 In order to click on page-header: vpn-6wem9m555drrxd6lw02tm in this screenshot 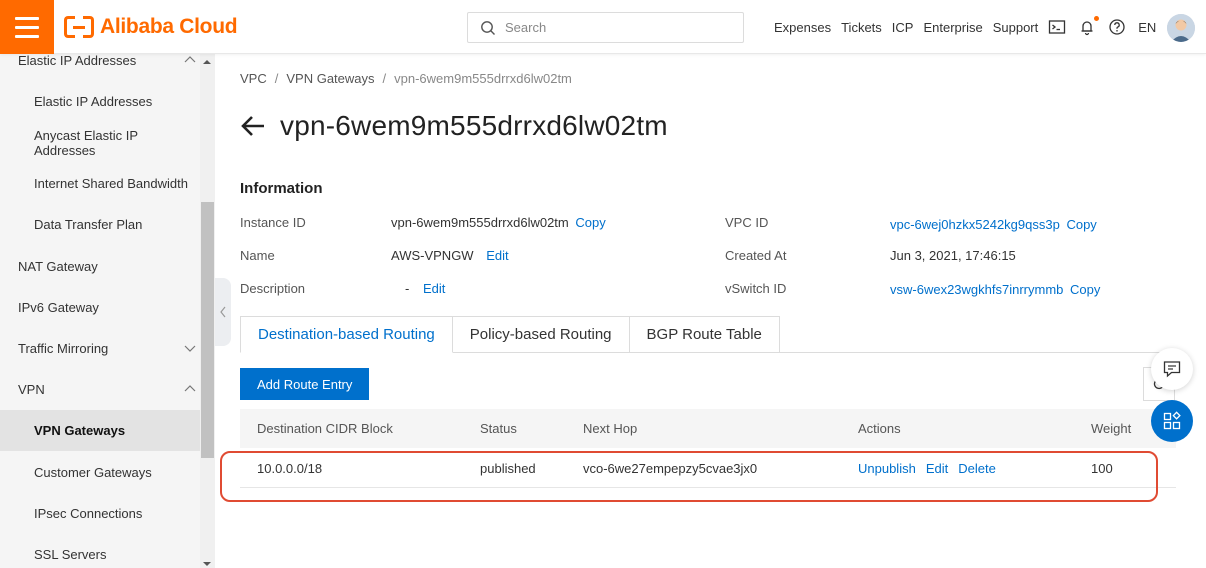, I will do `click(454, 126)`.